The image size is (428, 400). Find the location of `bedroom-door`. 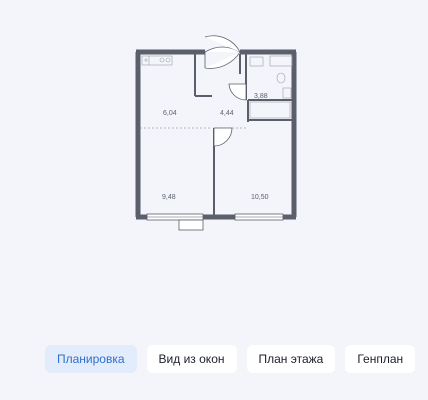

bedroom-door is located at coordinates (223, 137).